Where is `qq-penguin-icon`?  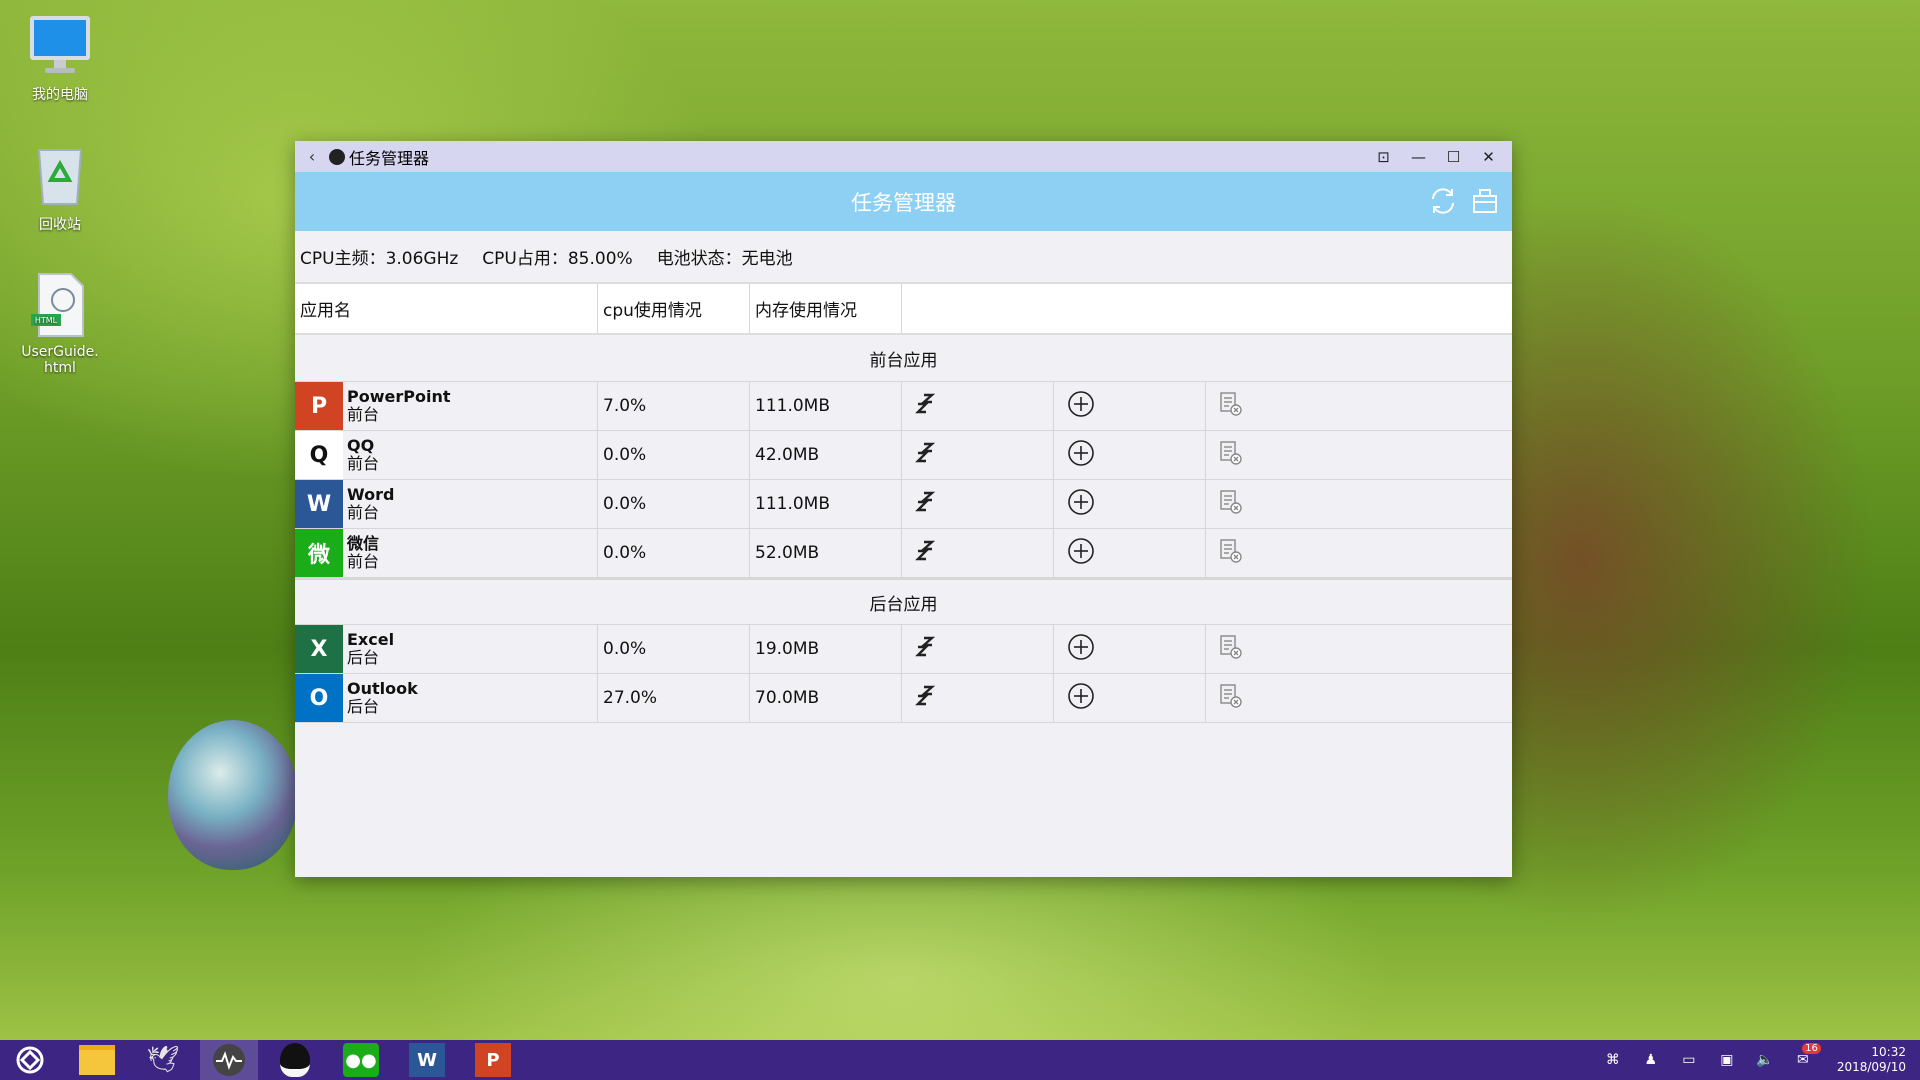
qq-penguin-icon is located at coordinates (295, 1060).